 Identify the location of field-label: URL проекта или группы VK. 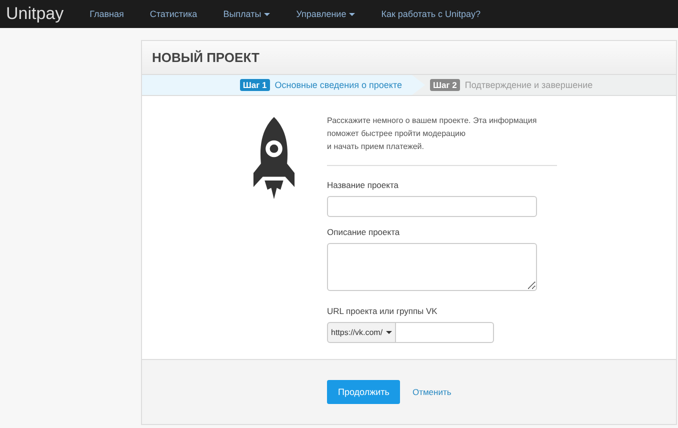
(382, 311).